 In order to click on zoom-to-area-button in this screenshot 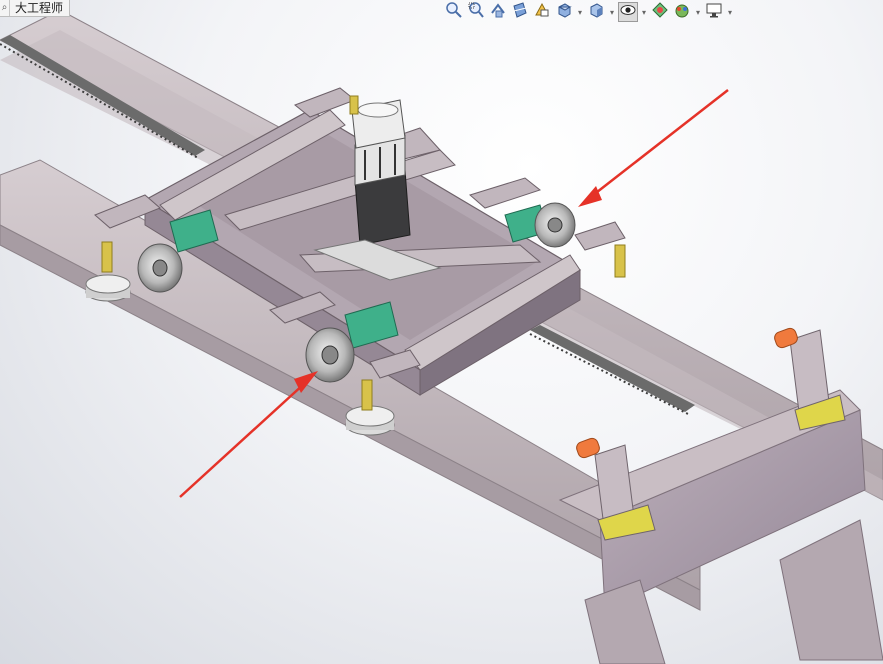, I will do `click(476, 12)`.